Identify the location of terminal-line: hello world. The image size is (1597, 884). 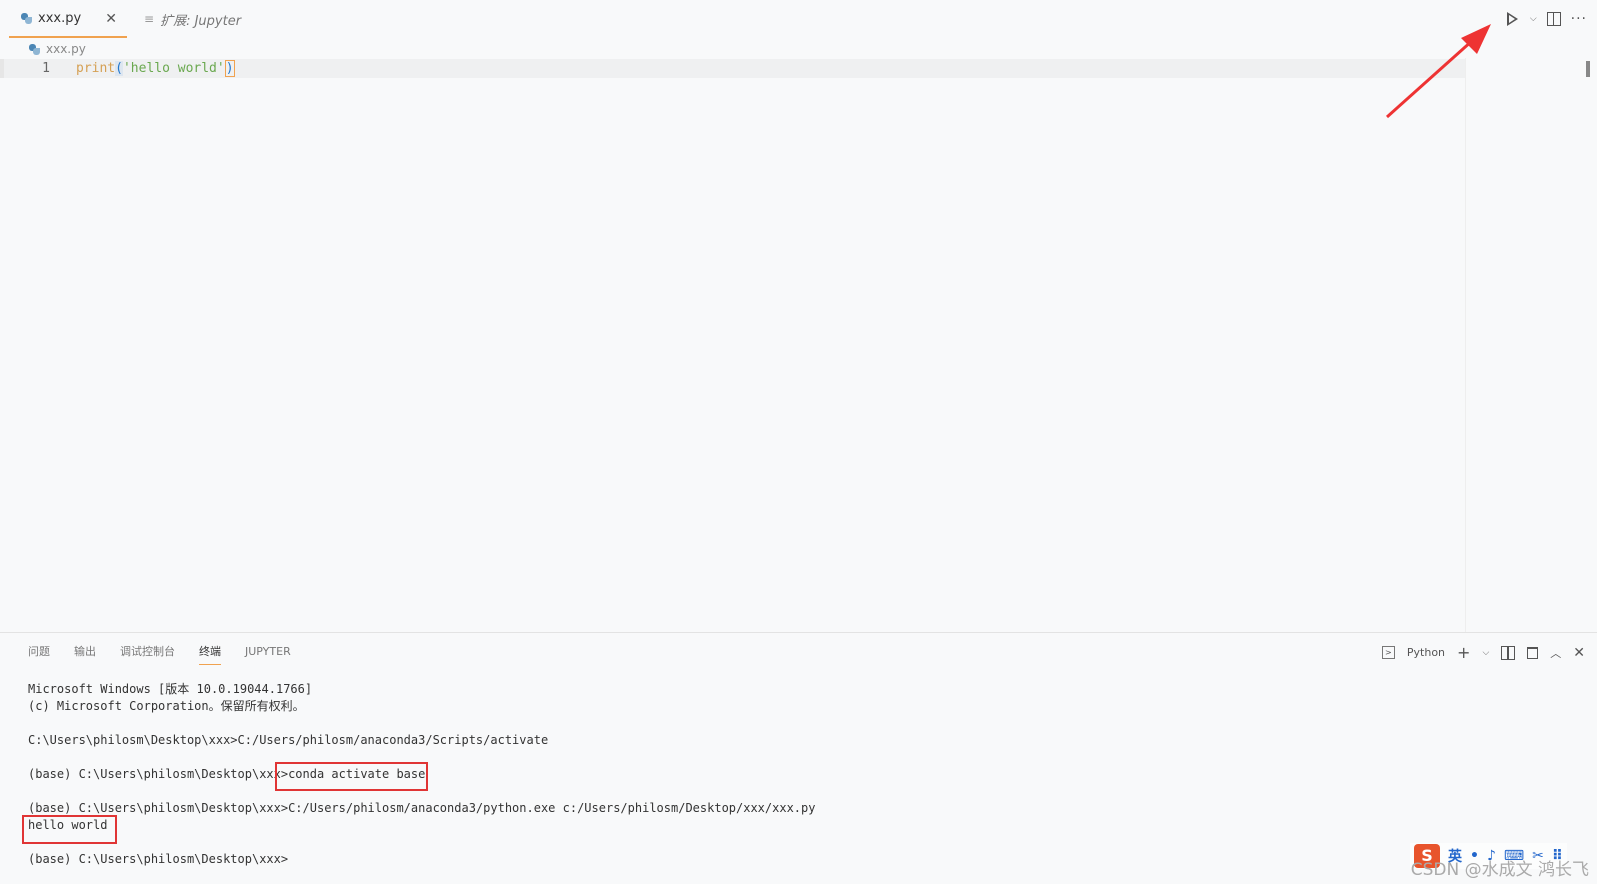
(68, 825).